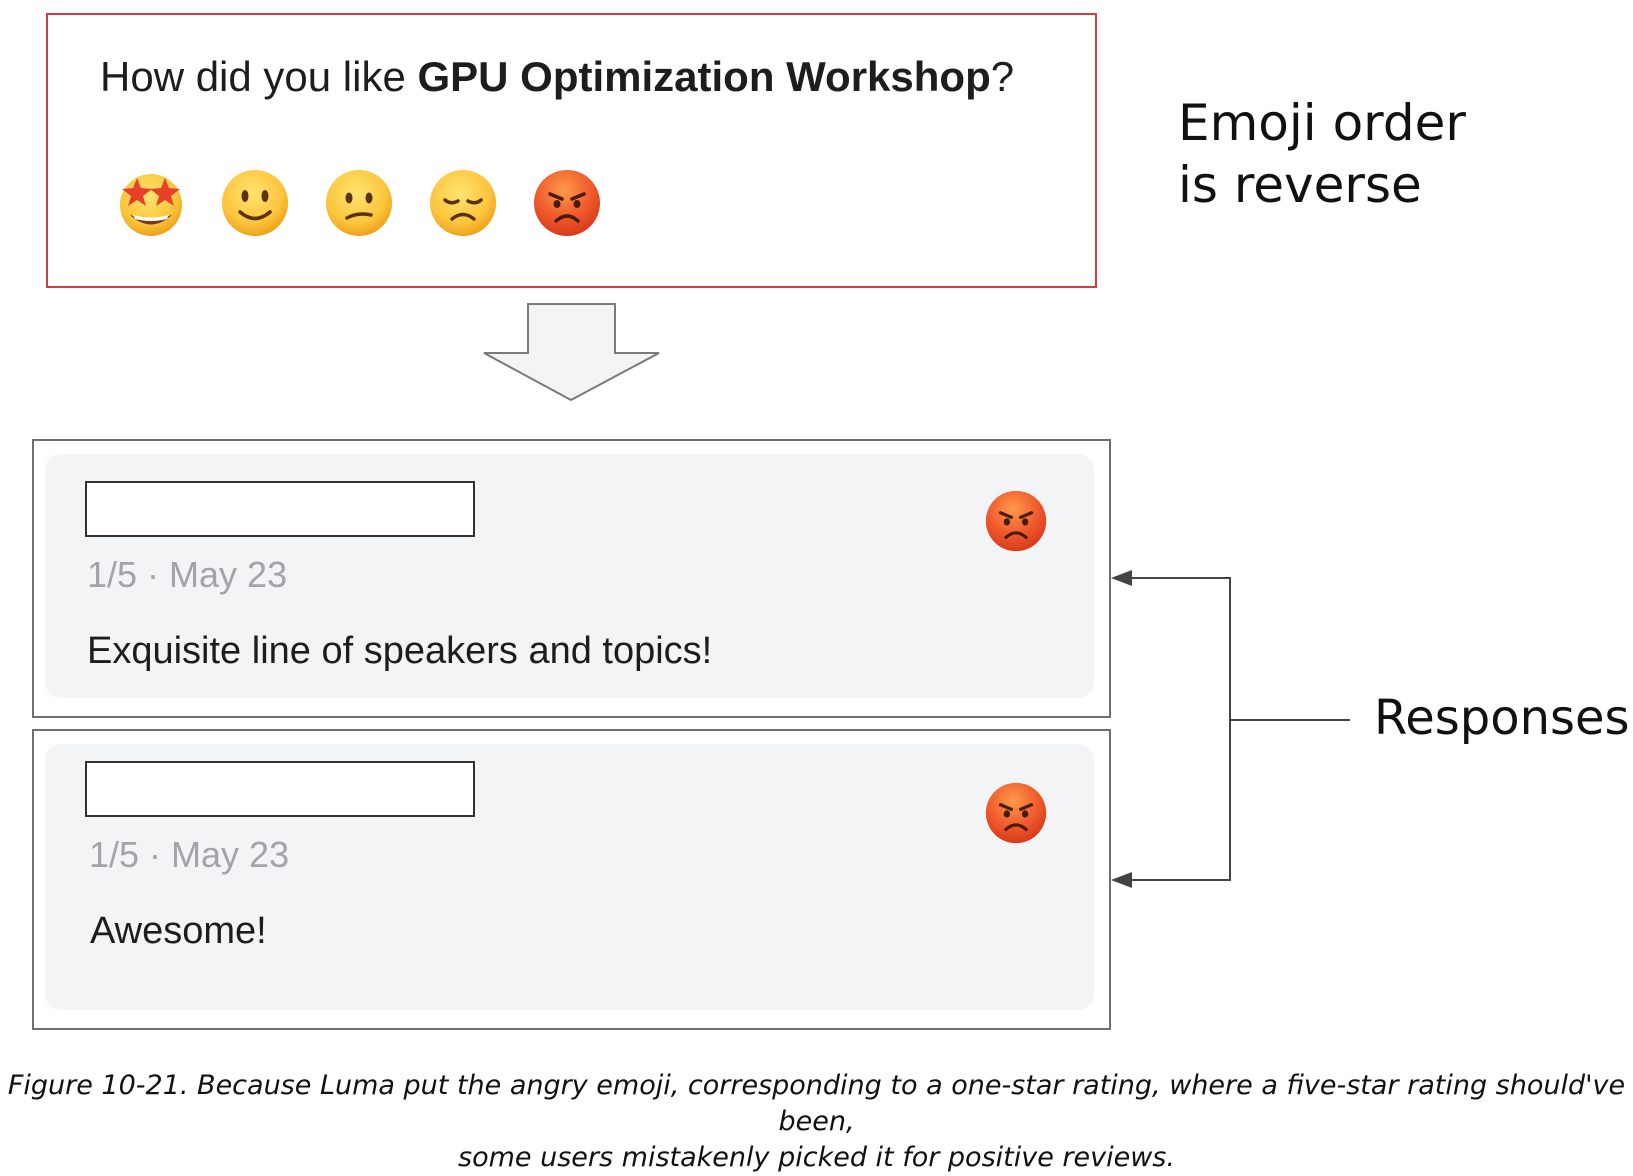  Describe the element at coordinates (400, 651) in the screenshot. I see `response-text: Exquisite line of speakers and topics!` at that location.